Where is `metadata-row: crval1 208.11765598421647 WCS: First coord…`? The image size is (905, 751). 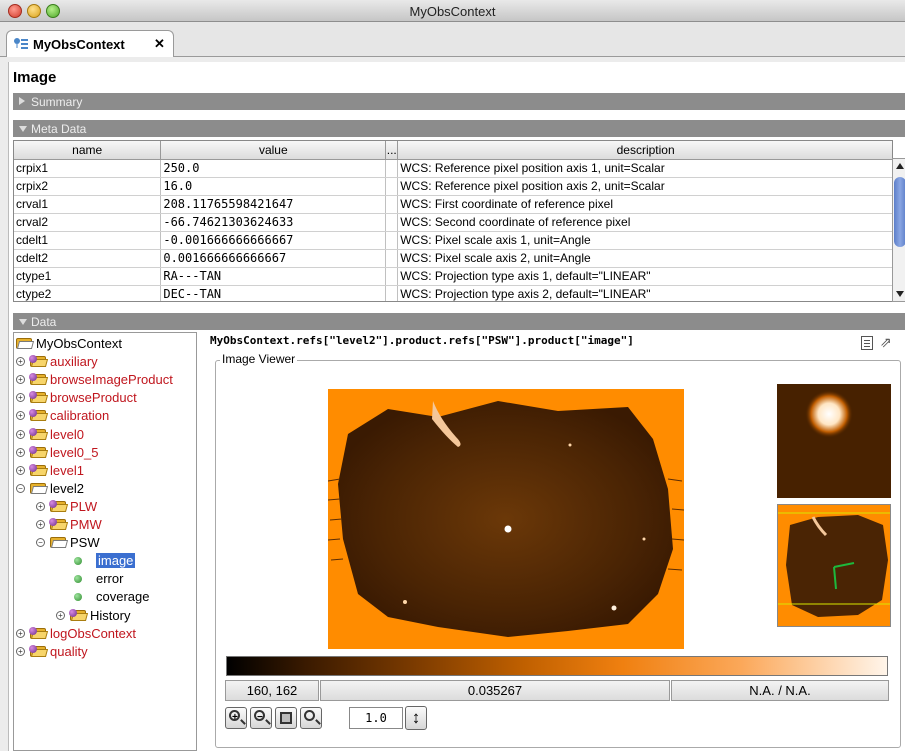
metadata-row: crval1 208.11765598421647 WCS: First coord… is located at coordinates (453, 204).